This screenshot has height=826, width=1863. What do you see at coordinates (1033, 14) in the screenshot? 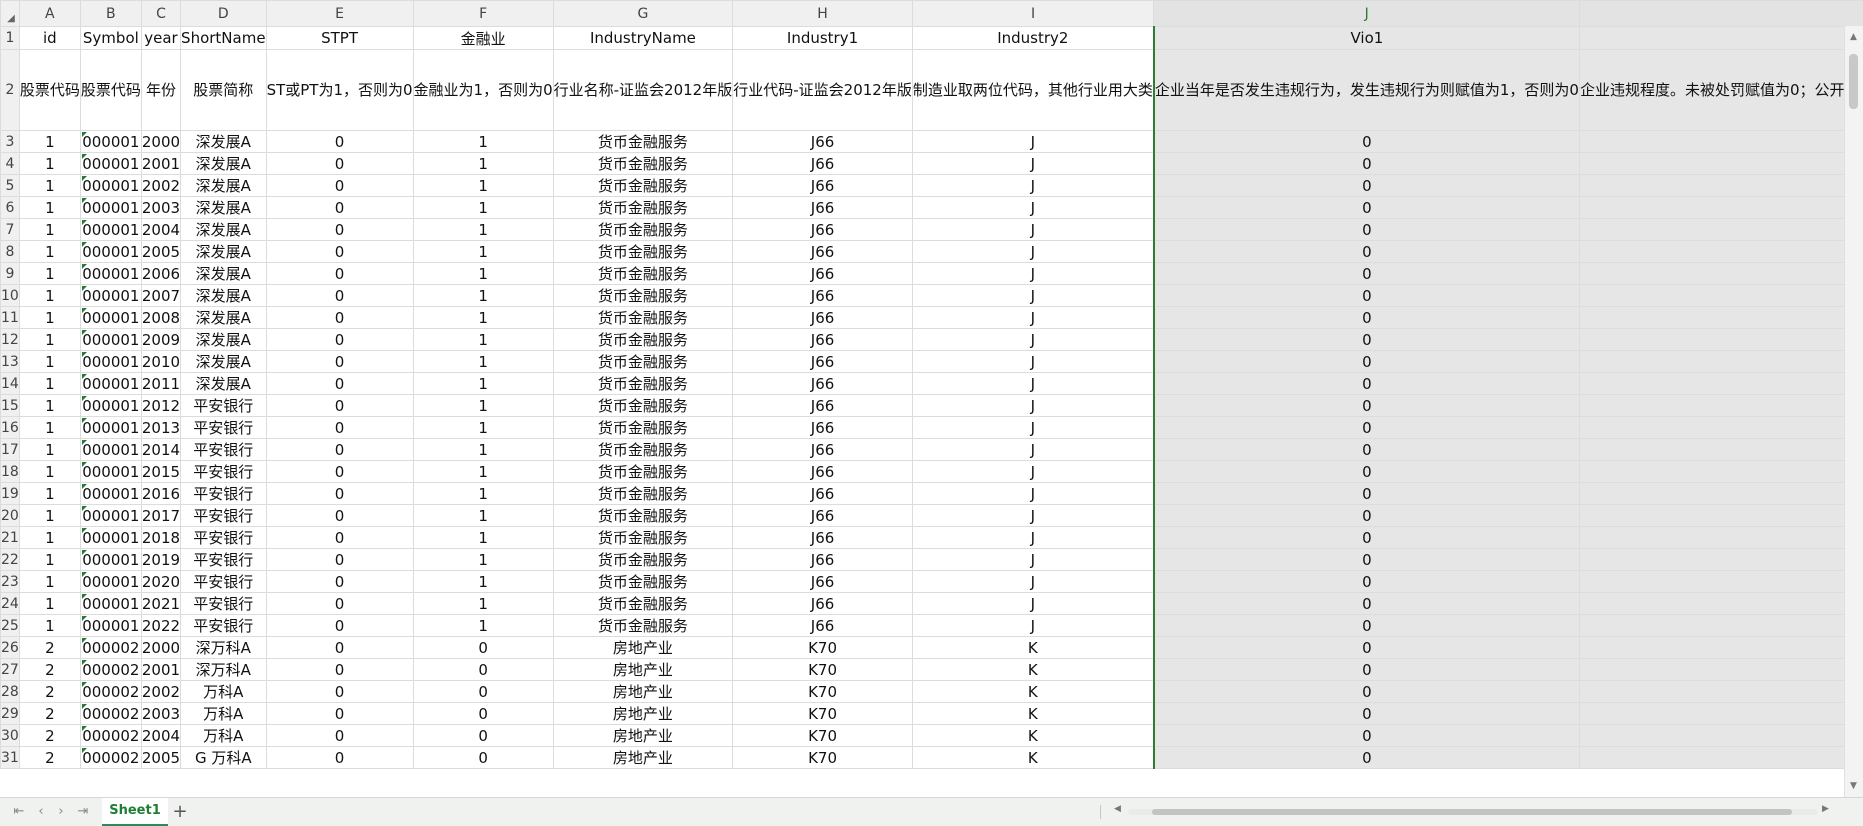
I see `column-header-i: I` at bounding box center [1033, 14].